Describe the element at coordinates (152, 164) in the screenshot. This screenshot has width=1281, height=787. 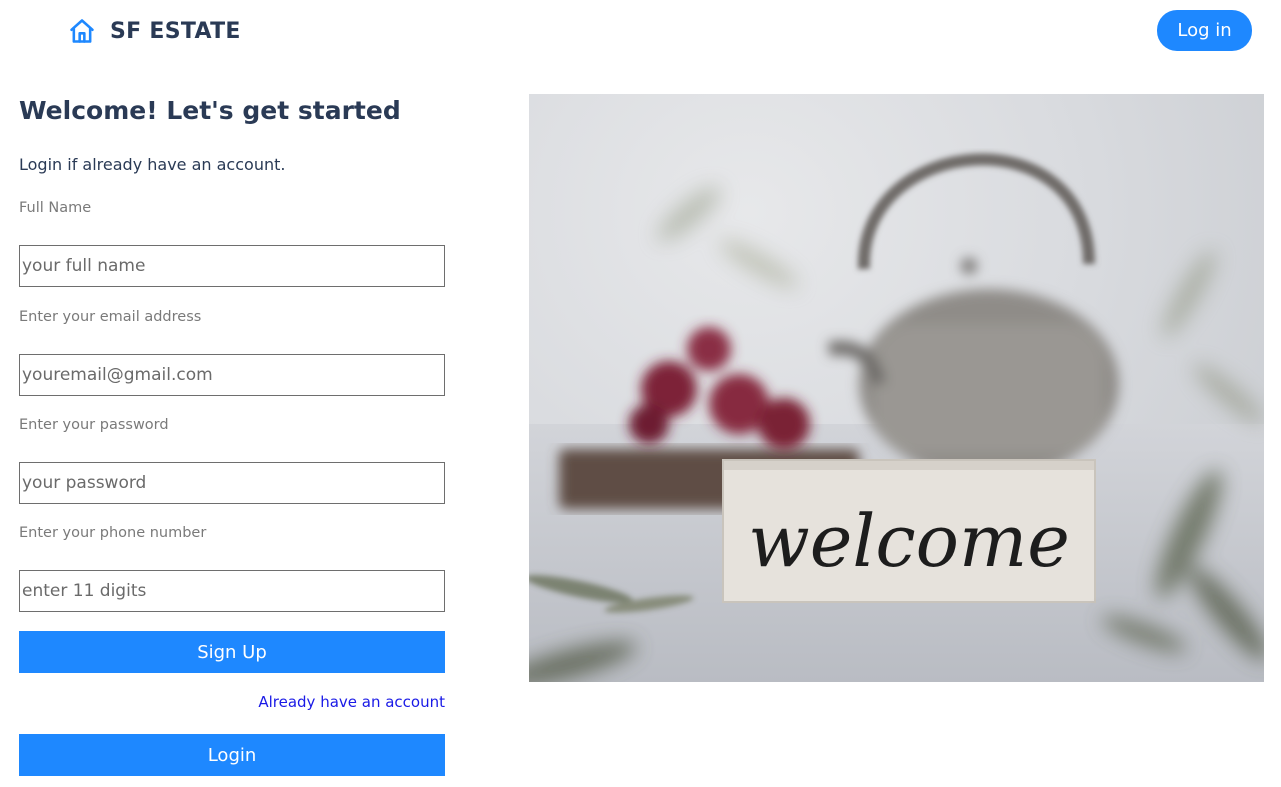
I see `page-subtitle: Login if already have an account.` at that location.